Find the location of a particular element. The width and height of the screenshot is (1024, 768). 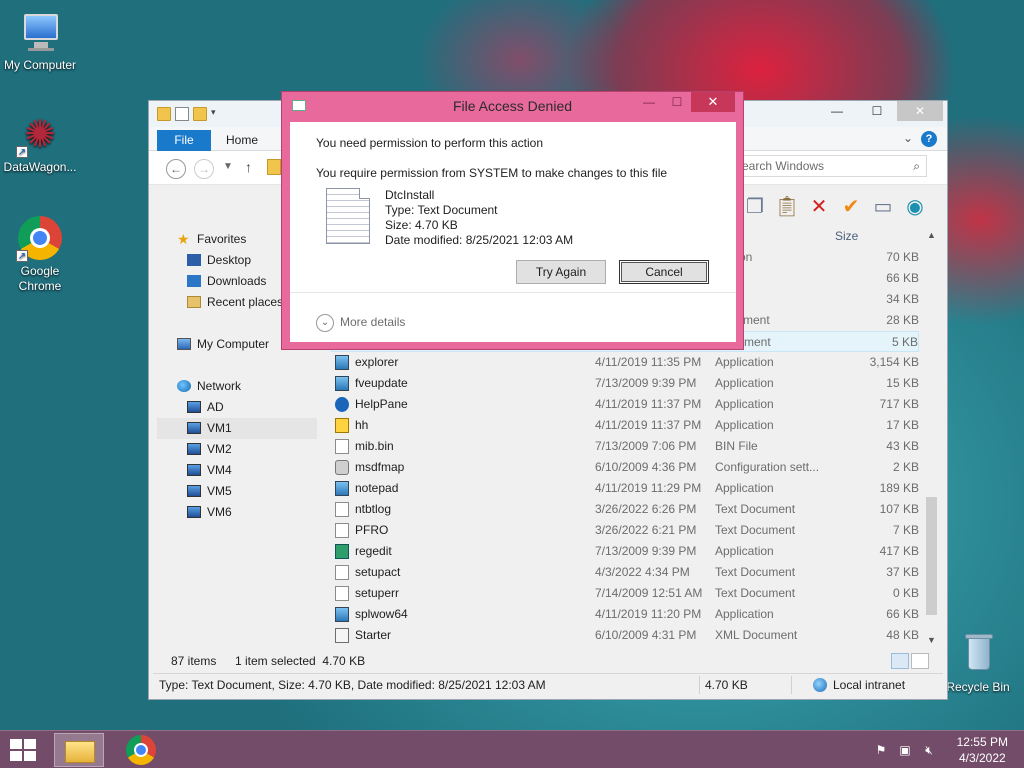

qat-dropdown-icon: ▾ is located at coordinates (218, 114).